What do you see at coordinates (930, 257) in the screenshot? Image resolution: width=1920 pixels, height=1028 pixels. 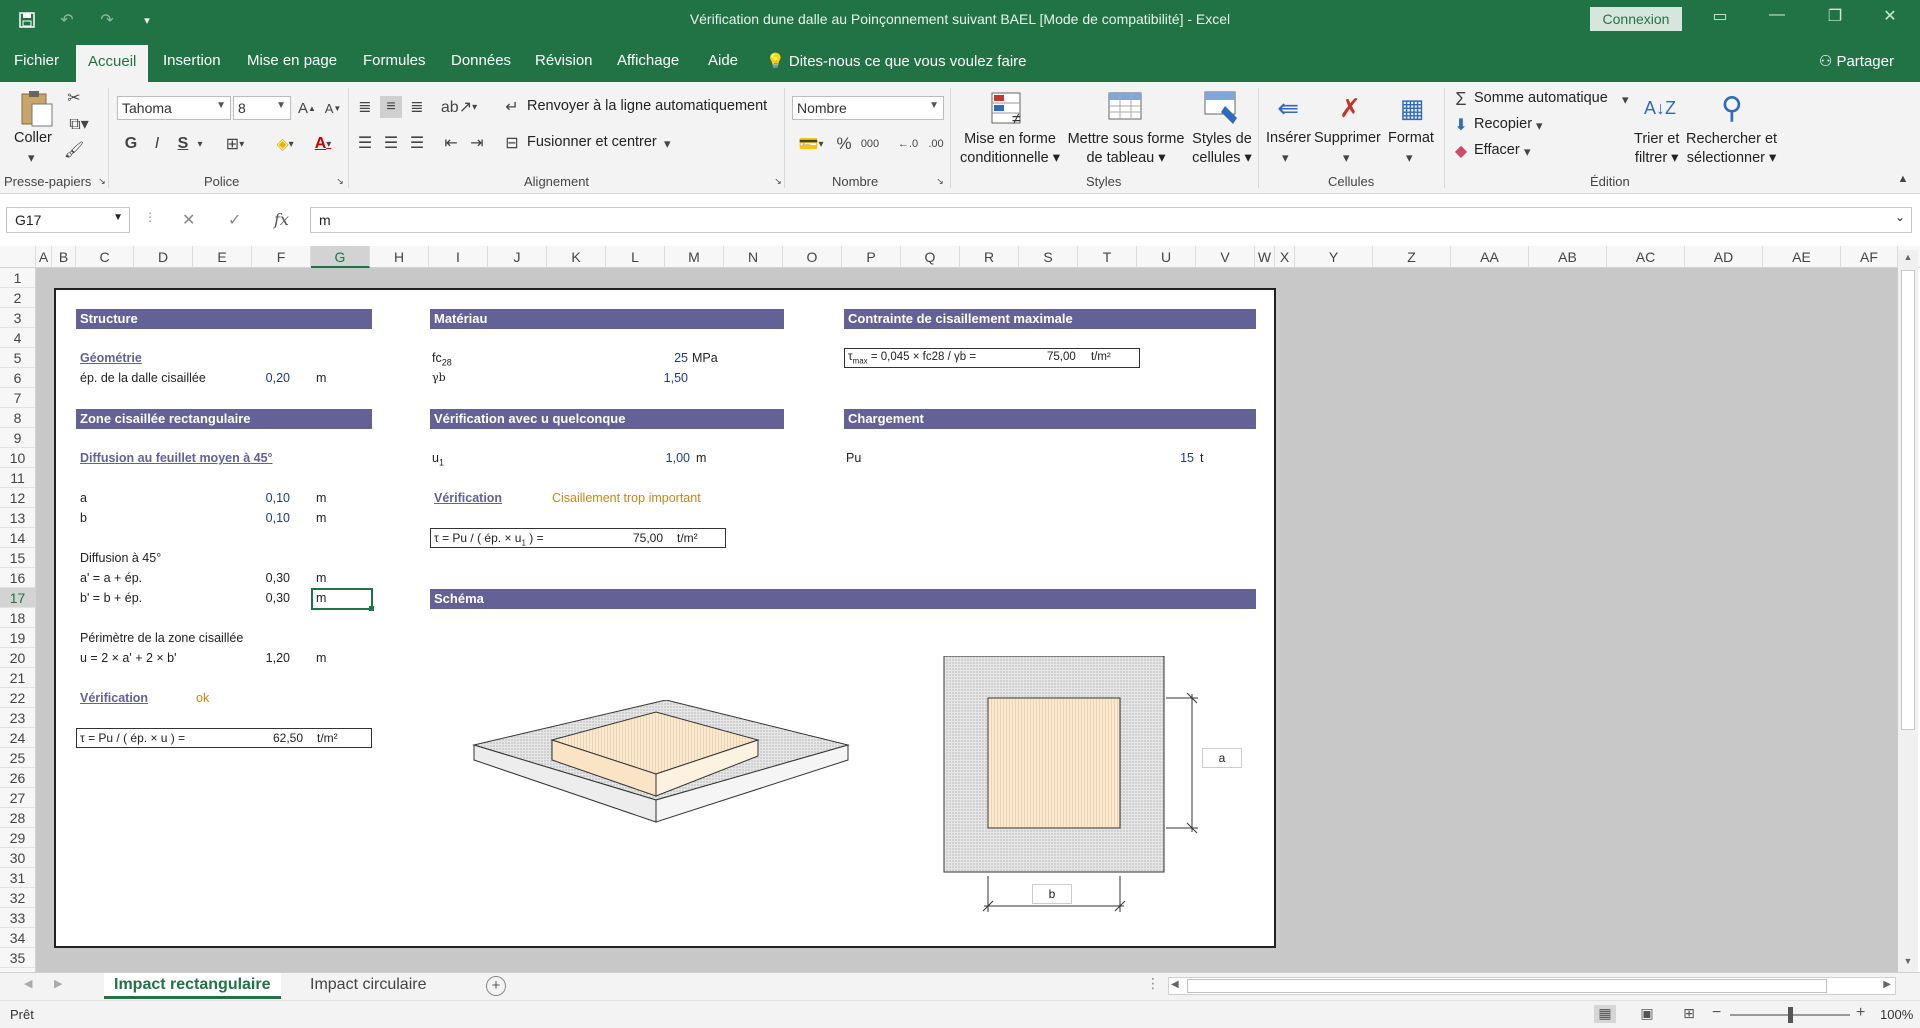 I see `column-header-q: Q` at bounding box center [930, 257].